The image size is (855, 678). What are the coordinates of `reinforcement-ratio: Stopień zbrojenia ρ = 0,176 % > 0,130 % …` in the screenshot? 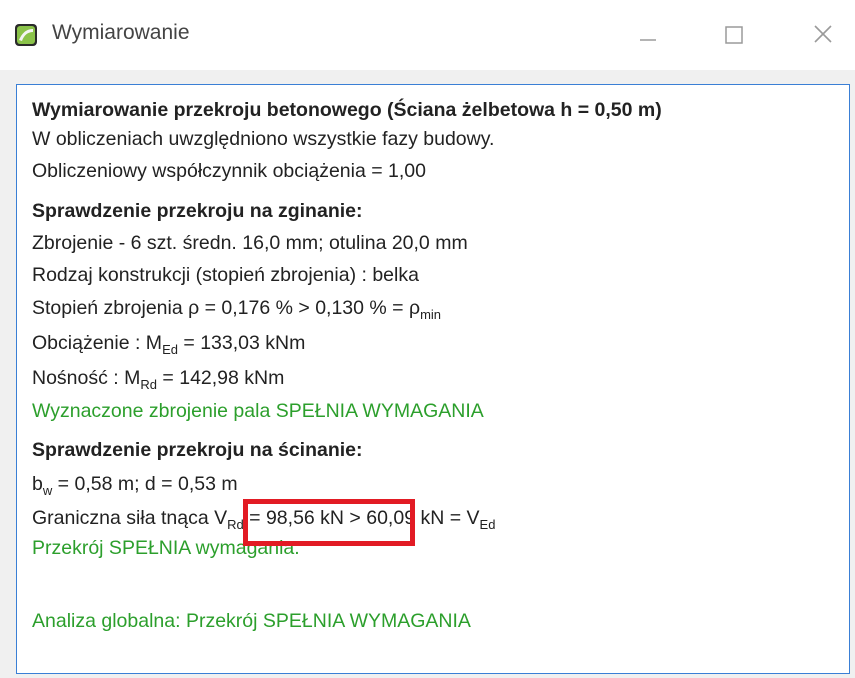 It's located at (237, 309).